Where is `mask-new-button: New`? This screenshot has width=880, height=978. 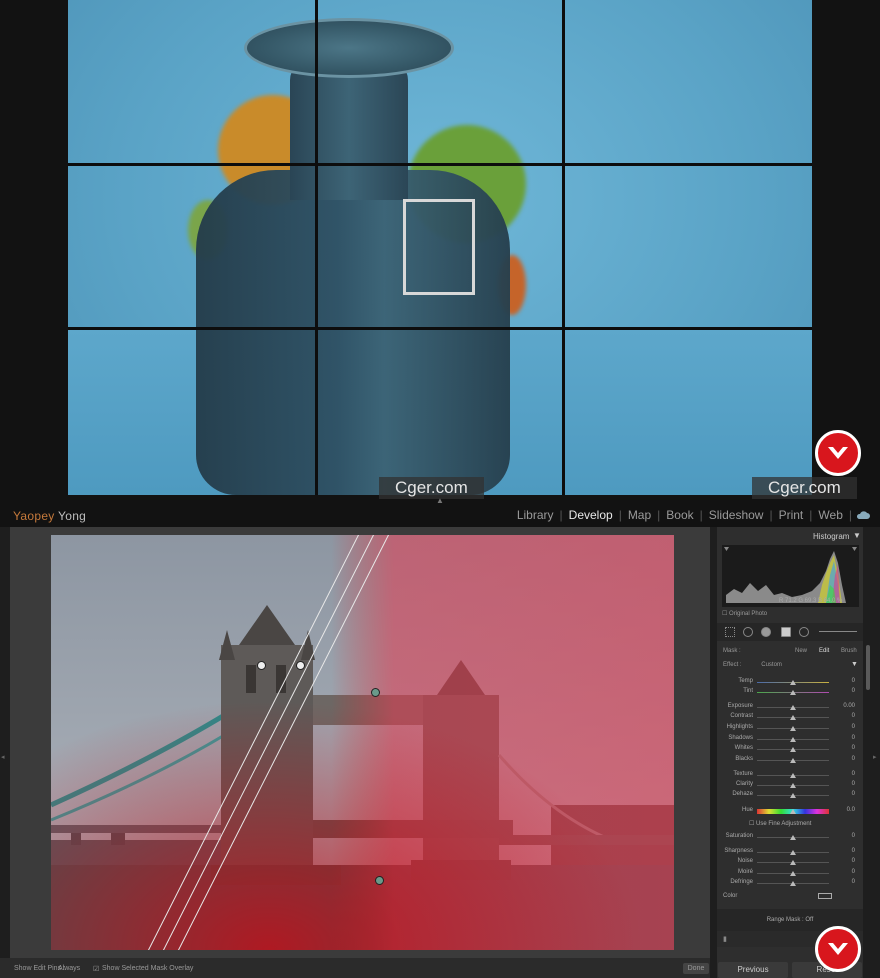 mask-new-button: New is located at coordinates (801, 651).